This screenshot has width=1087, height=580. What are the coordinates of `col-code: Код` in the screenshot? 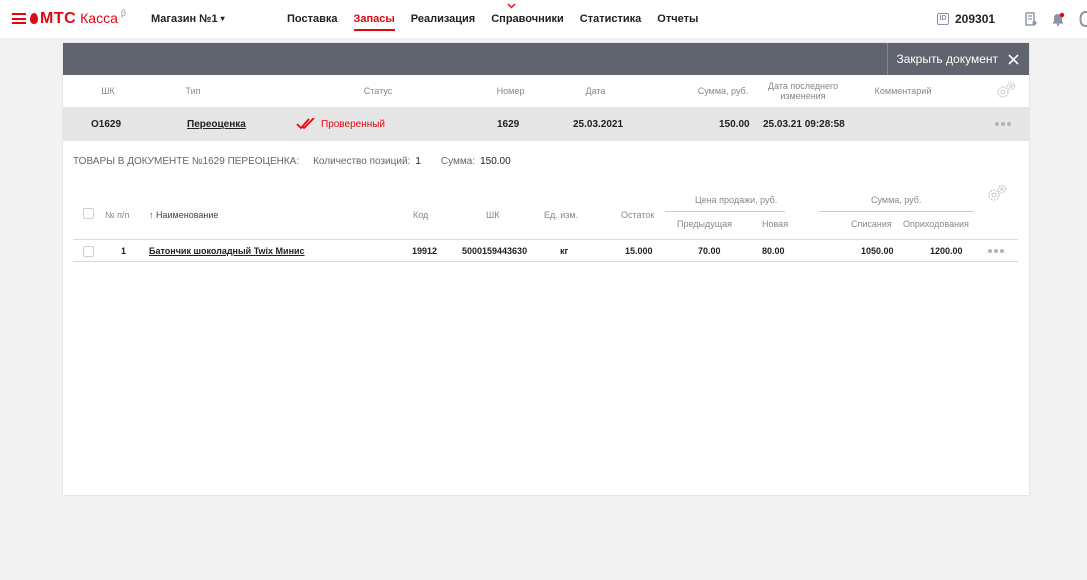 It's located at (420, 215).